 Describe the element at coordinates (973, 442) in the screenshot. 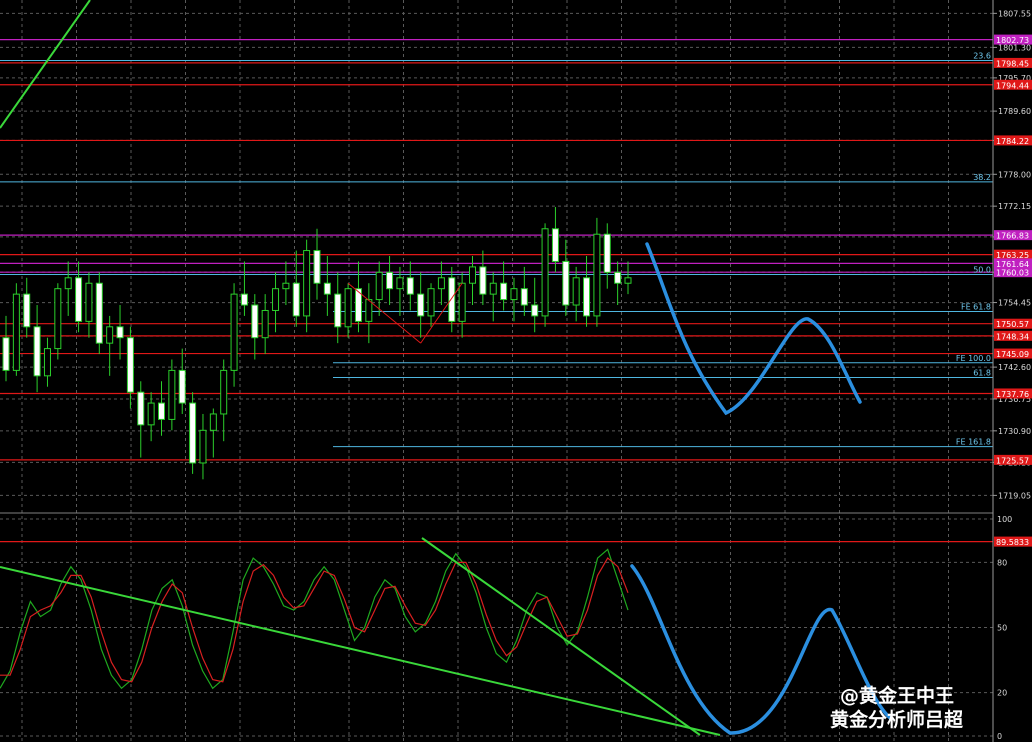

I see `fib-label: FE 161.8` at that location.